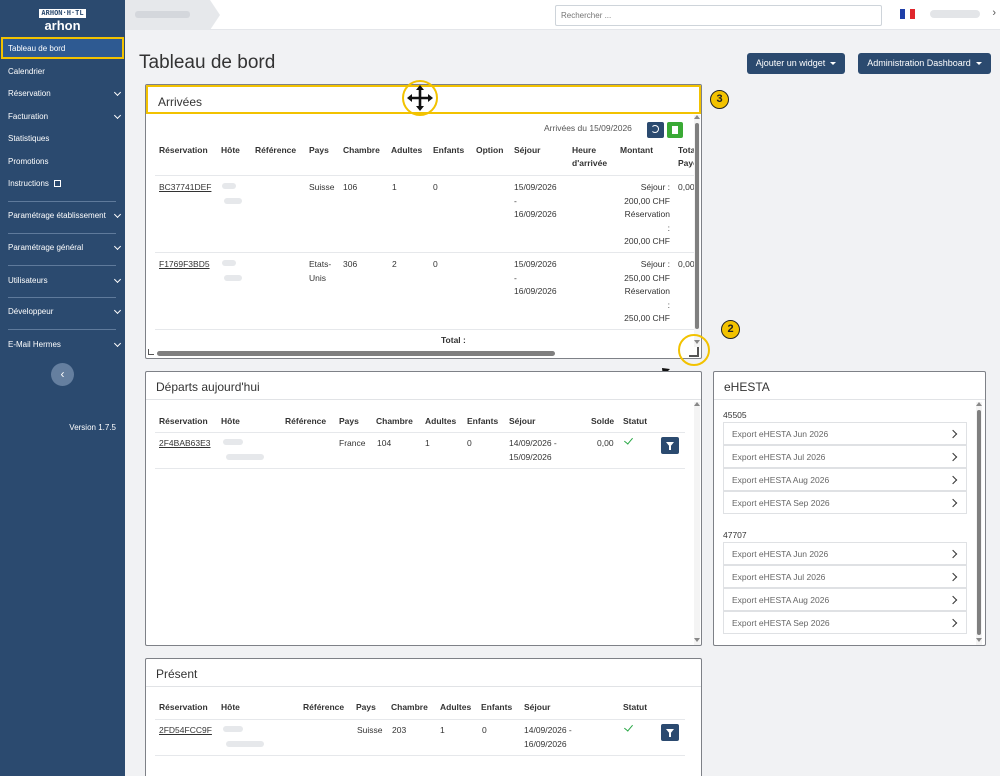 The width and height of the screenshot is (1000, 776). Describe the element at coordinates (849, 386) in the screenshot. I see `ehesta-widget-header: eHESTA` at that location.